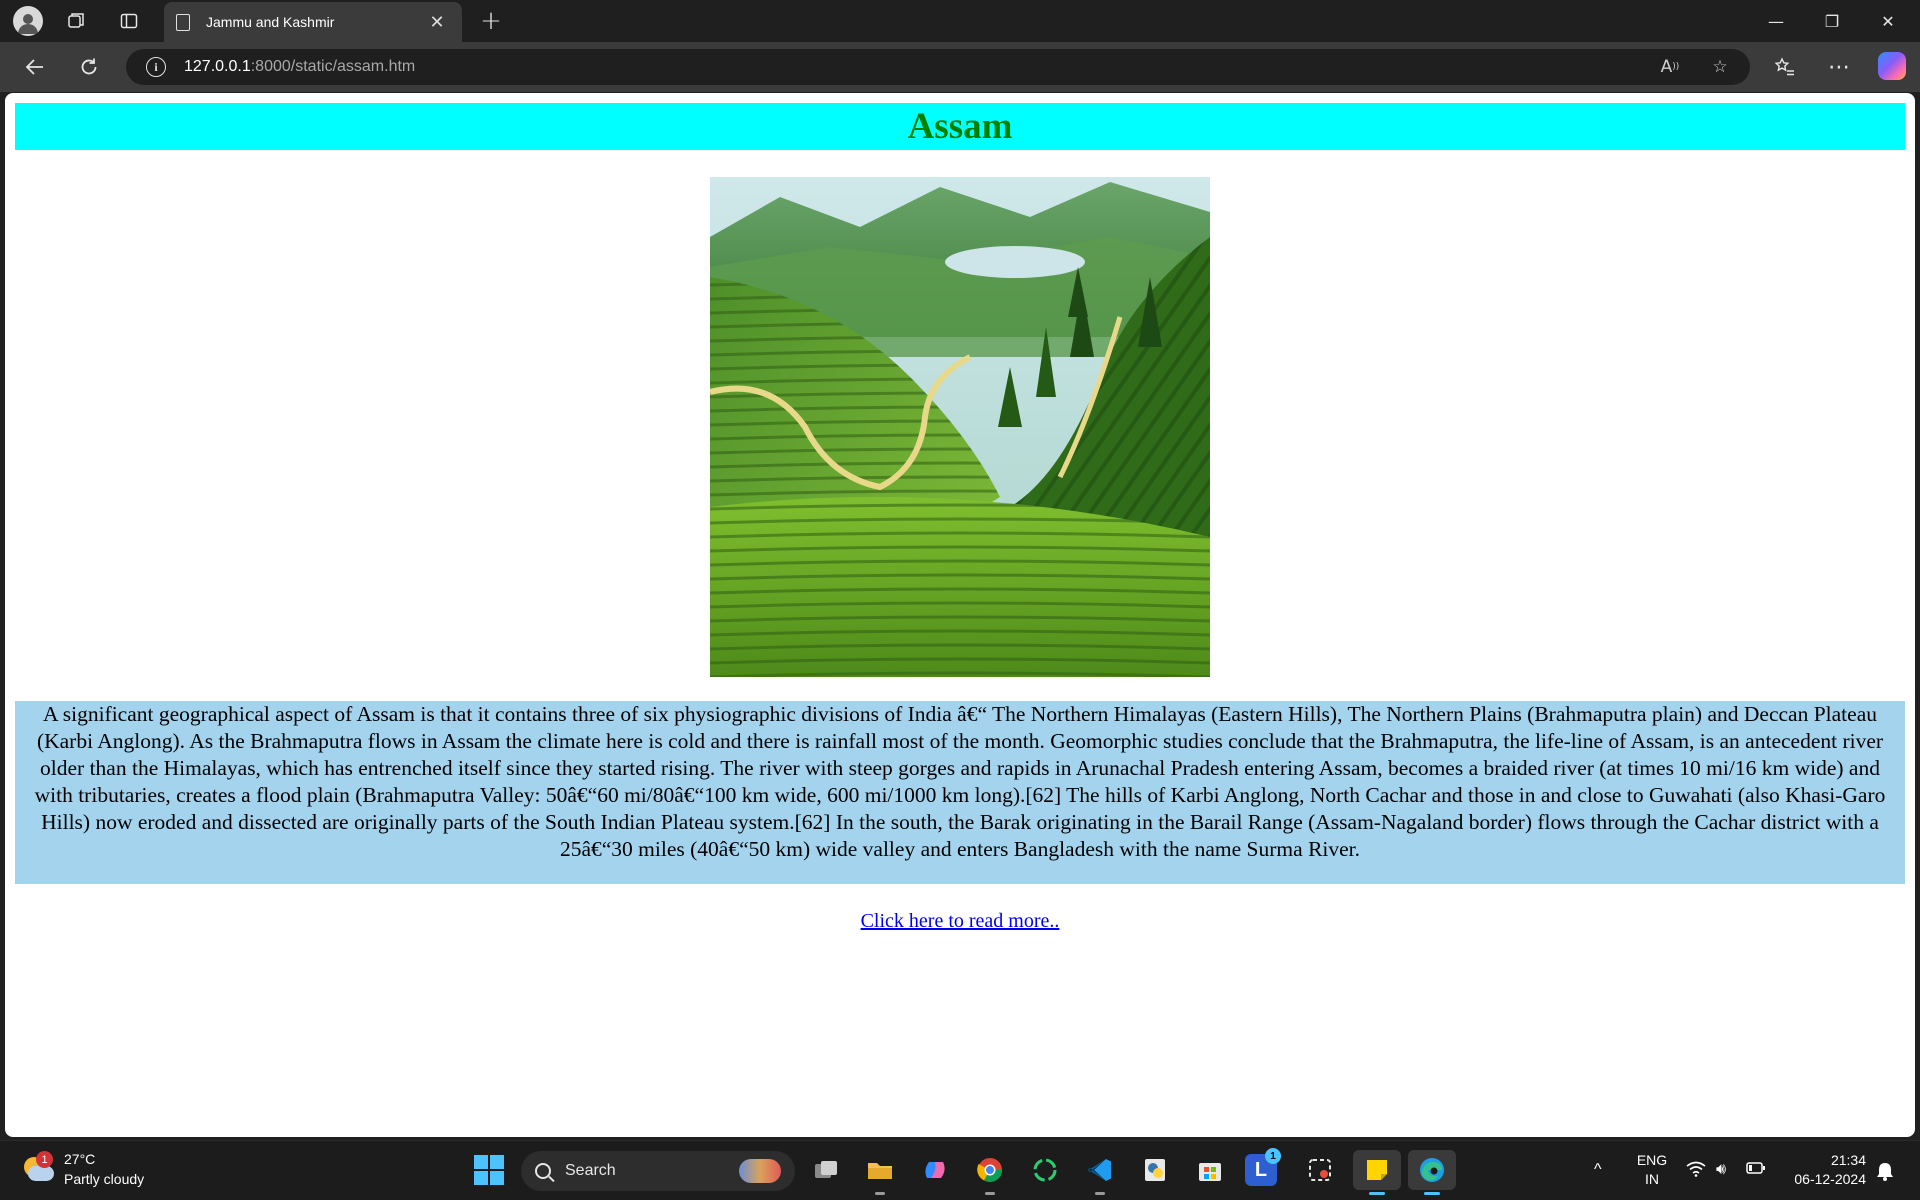 The width and height of the screenshot is (1920, 1200). I want to click on taskbar-search: Search, so click(658, 1171).